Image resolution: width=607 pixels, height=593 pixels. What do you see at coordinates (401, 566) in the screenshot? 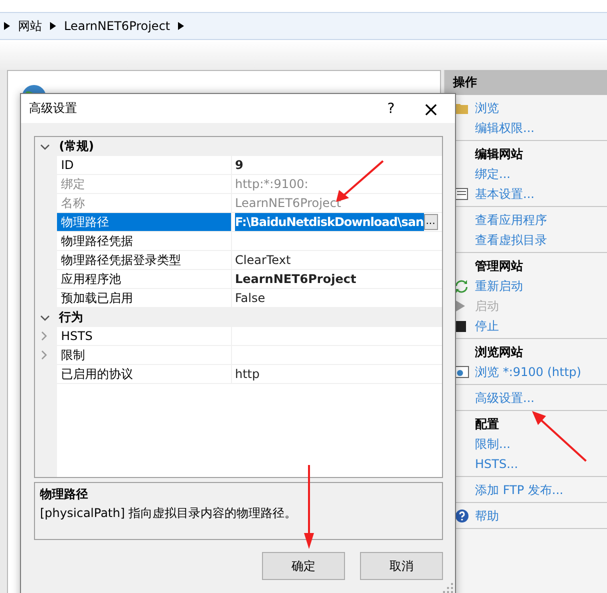
I see `cancel-button: 取消` at bounding box center [401, 566].